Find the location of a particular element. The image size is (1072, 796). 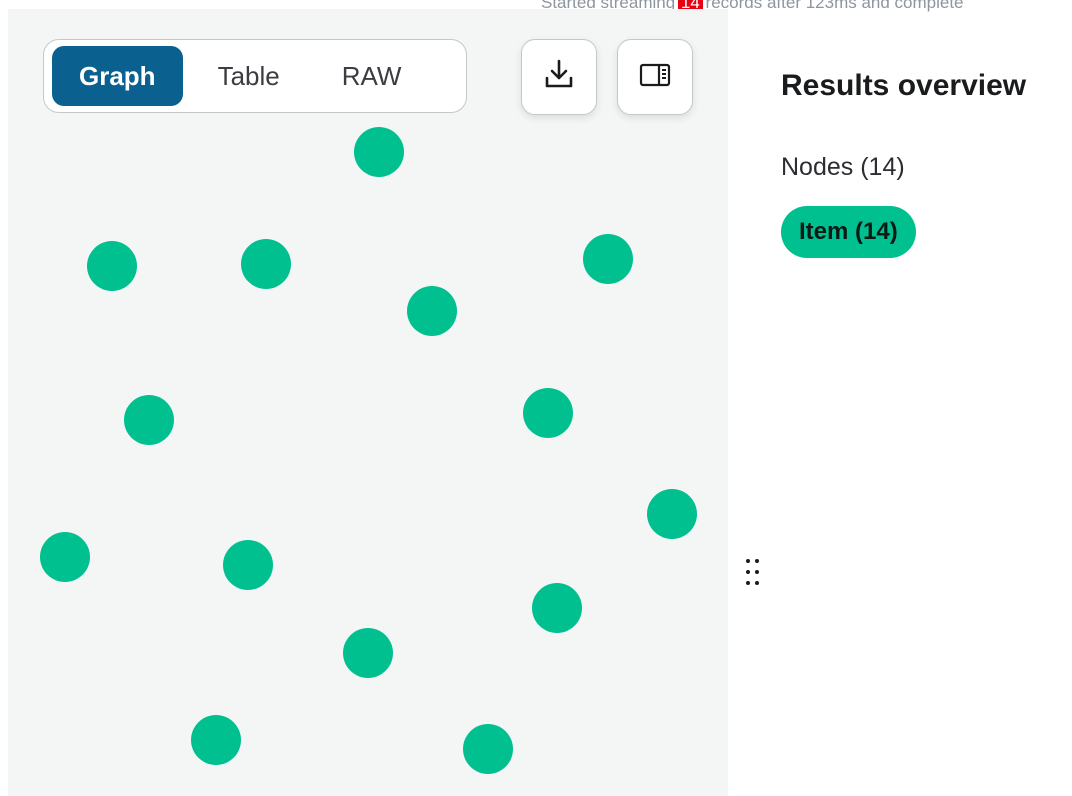

toggle-side-panel-button is located at coordinates (655, 77).